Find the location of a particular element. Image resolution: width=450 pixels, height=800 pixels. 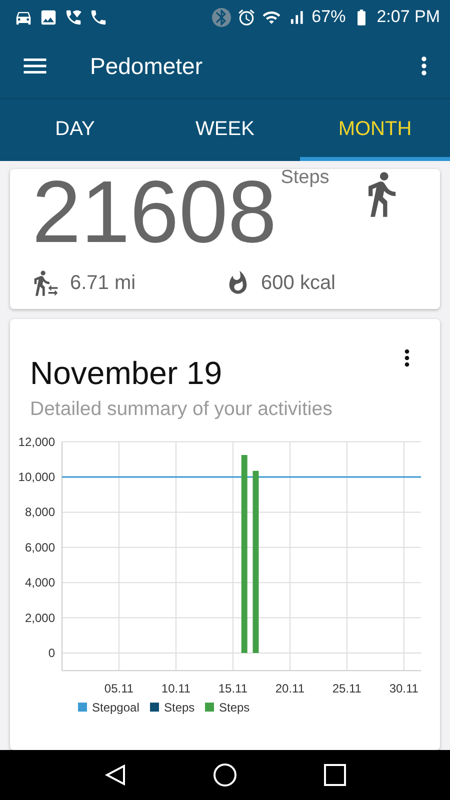

alarm-icon is located at coordinates (246, 17).